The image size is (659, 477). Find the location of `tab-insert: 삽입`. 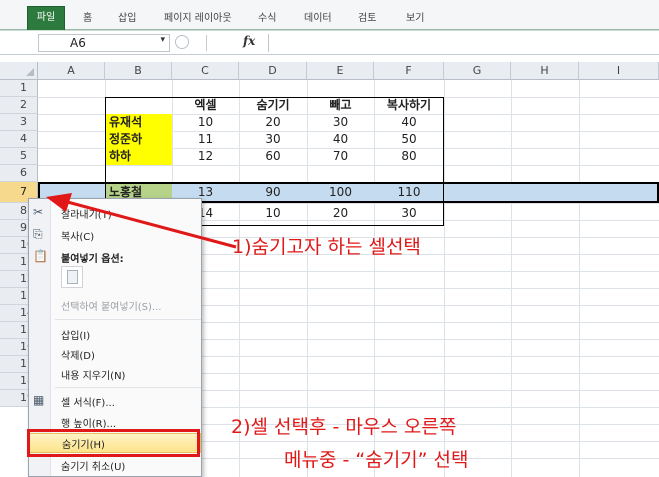

tab-insert: 삽입 is located at coordinates (127, 16).